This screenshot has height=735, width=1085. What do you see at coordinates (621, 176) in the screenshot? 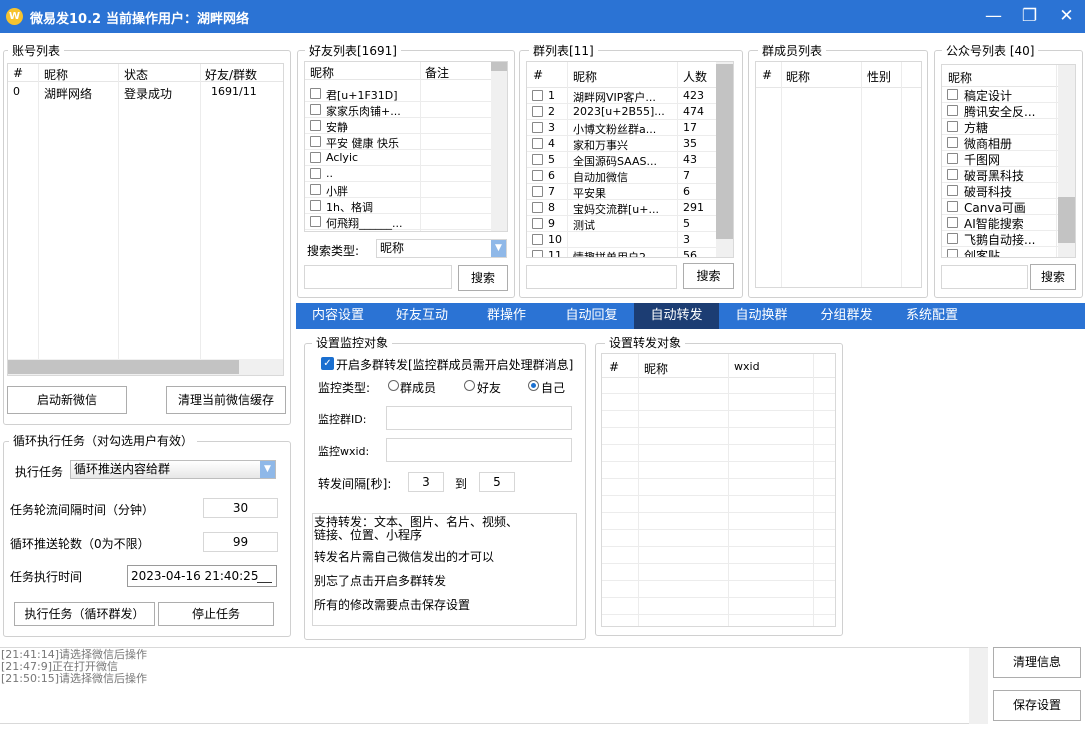
I see `table-row: 6 自动加微信 7` at bounding box center [621, 176].